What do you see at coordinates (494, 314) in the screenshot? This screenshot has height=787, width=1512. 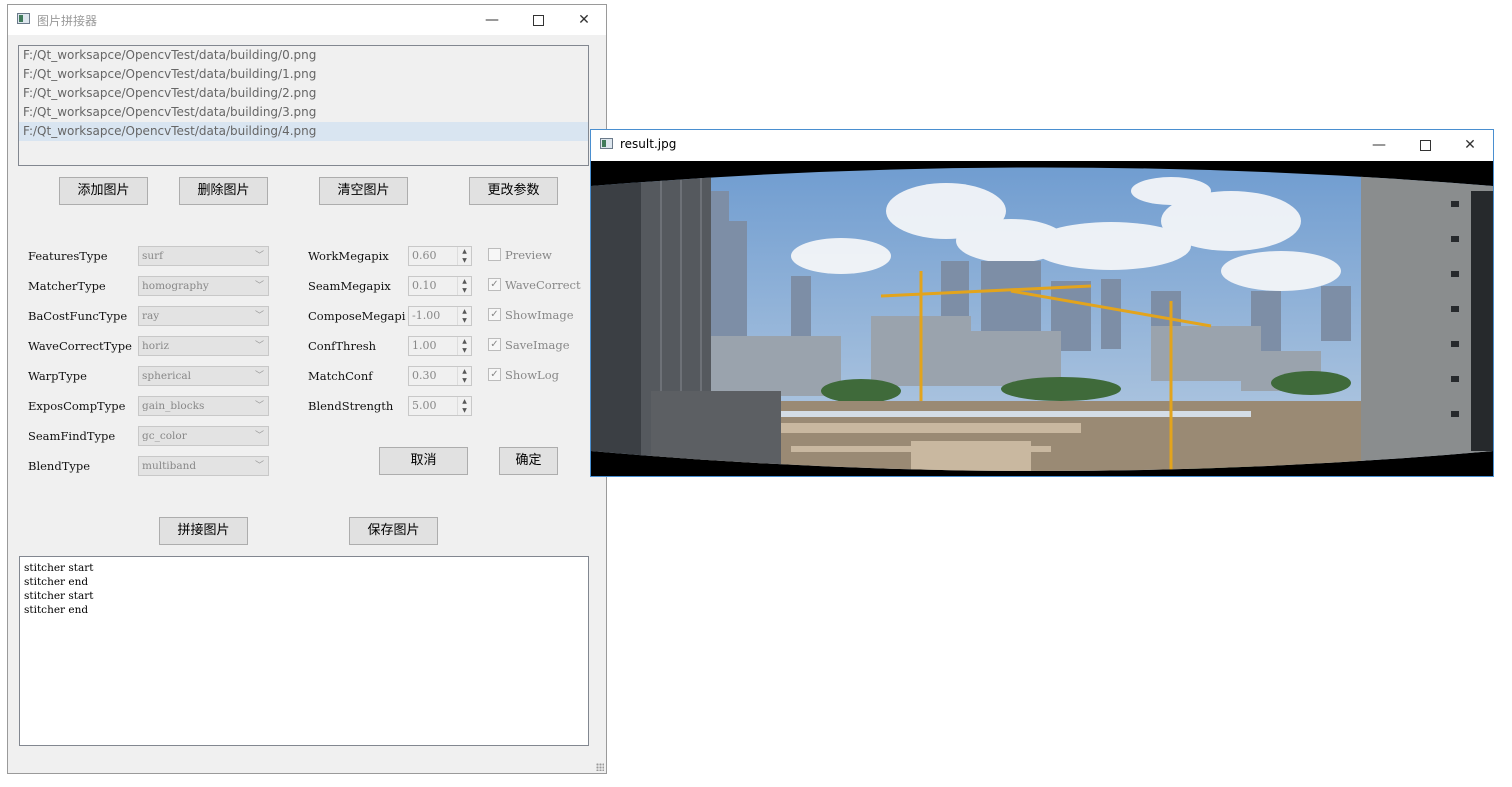 I see `show-image-checkbox: ✓` at bounding box center [494, 314].